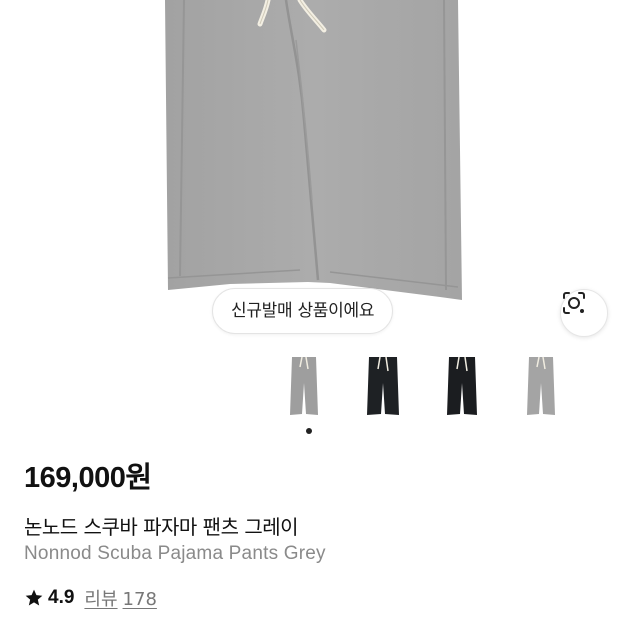  What do you see at coordinates (574, 303) in the screenshot?
I see `camera-lens-search-icon` at bounding box center [574, 303].